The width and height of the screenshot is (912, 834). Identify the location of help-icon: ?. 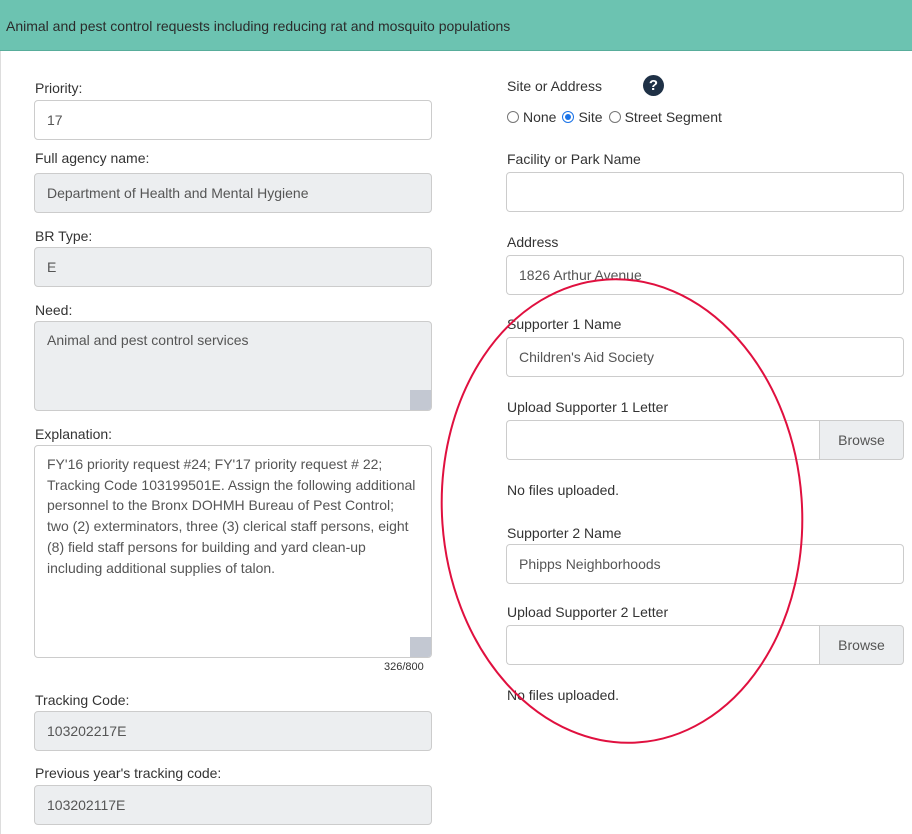
(653, 85).